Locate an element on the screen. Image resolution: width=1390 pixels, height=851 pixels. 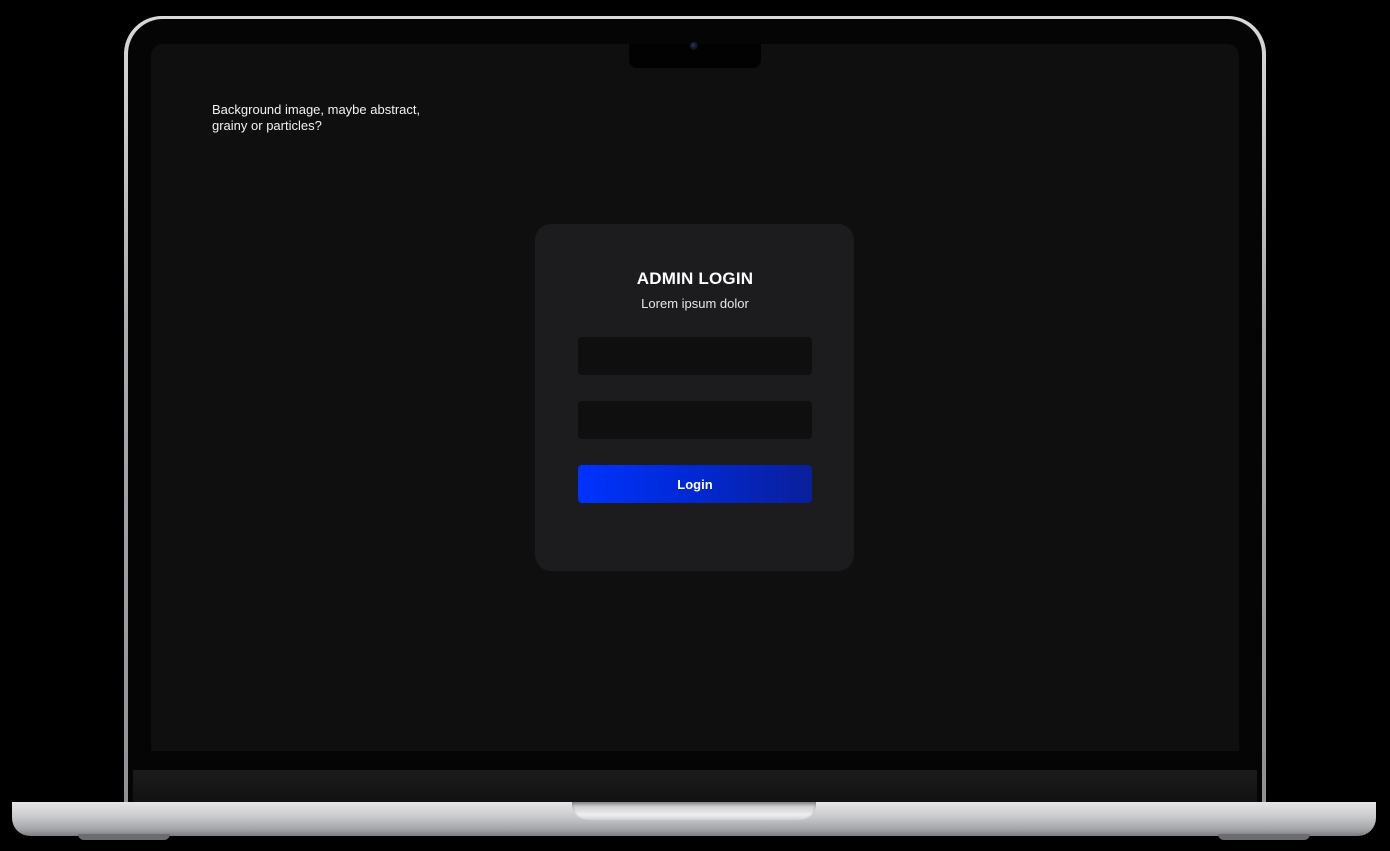
background-note-line-1: Background image, maybe abstract, is located at coordinates (316, 109).